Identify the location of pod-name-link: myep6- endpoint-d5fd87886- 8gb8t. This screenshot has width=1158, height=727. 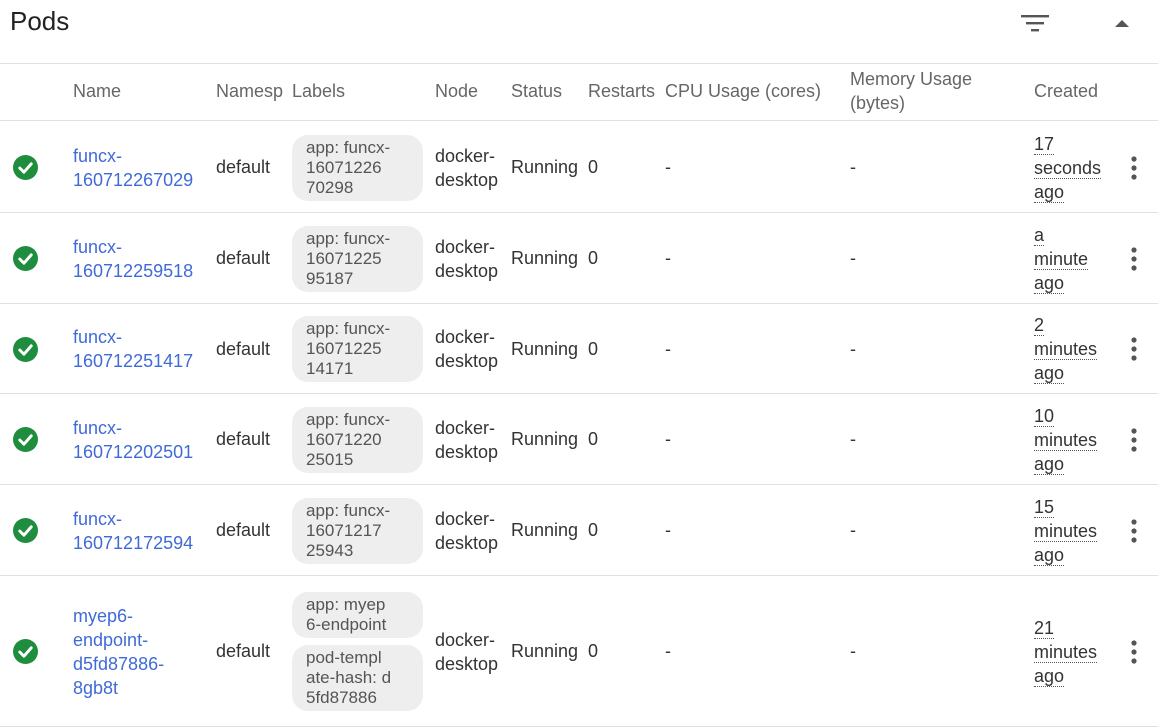
(143, 652).